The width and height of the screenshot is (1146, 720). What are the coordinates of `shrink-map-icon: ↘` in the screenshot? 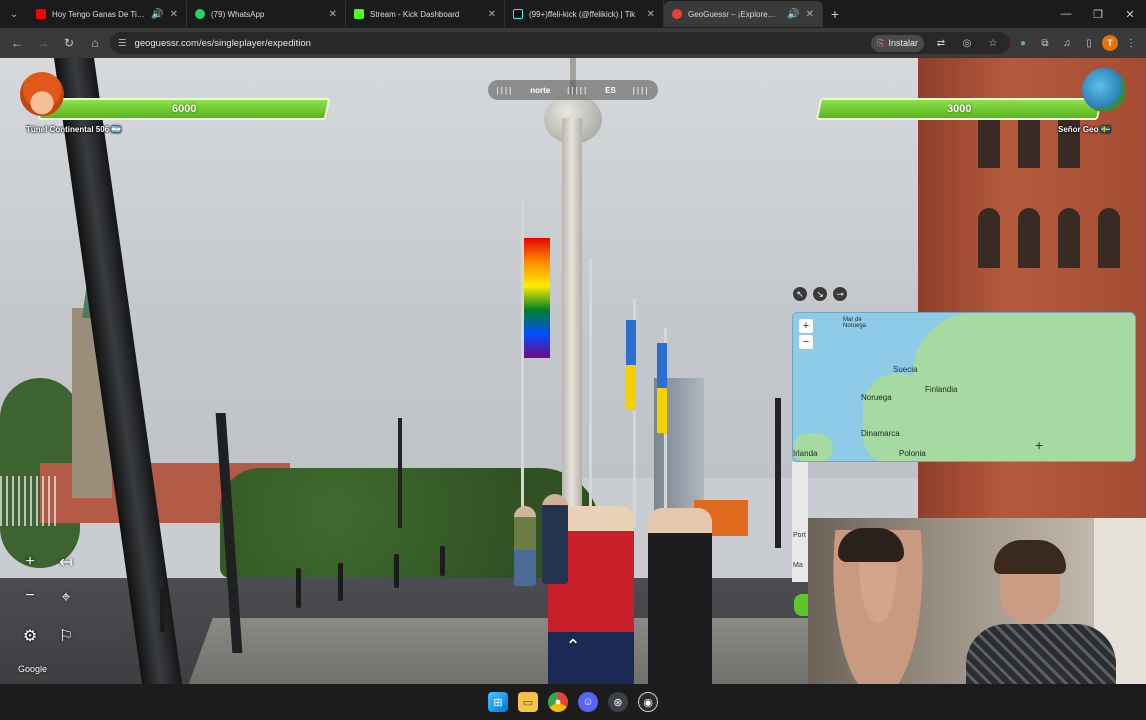 It's located at (820, 294).